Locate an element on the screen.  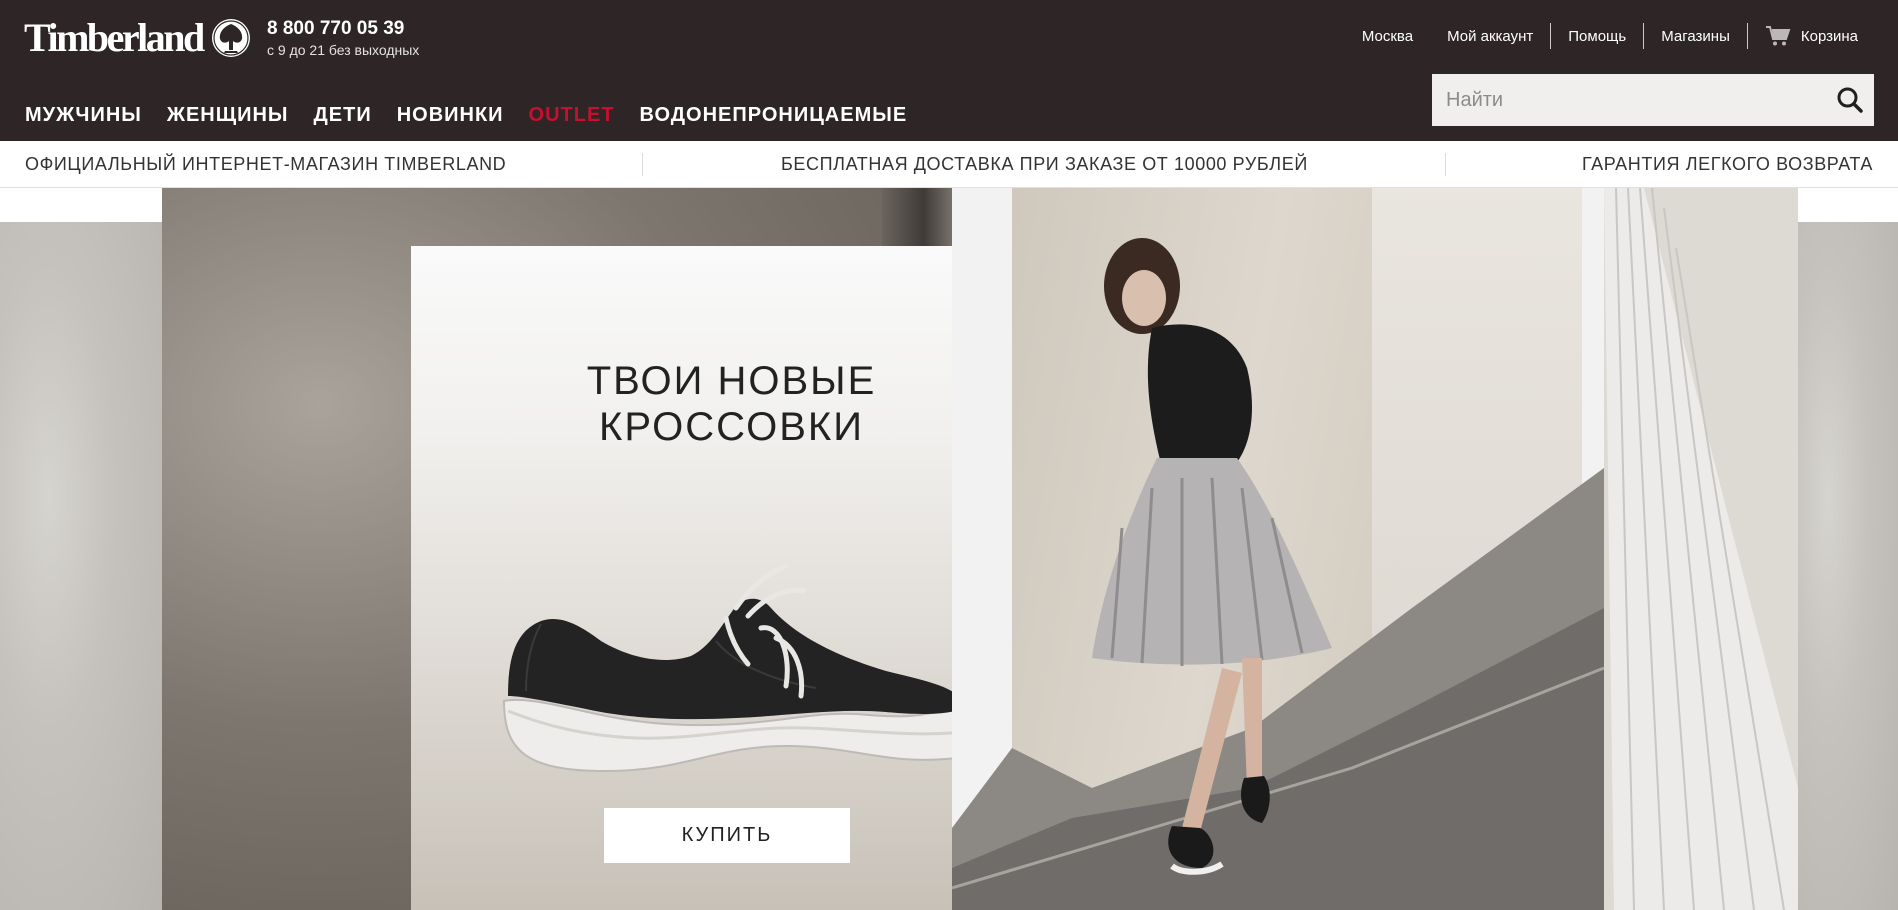
search-button is located at coordinates (1850, 100).